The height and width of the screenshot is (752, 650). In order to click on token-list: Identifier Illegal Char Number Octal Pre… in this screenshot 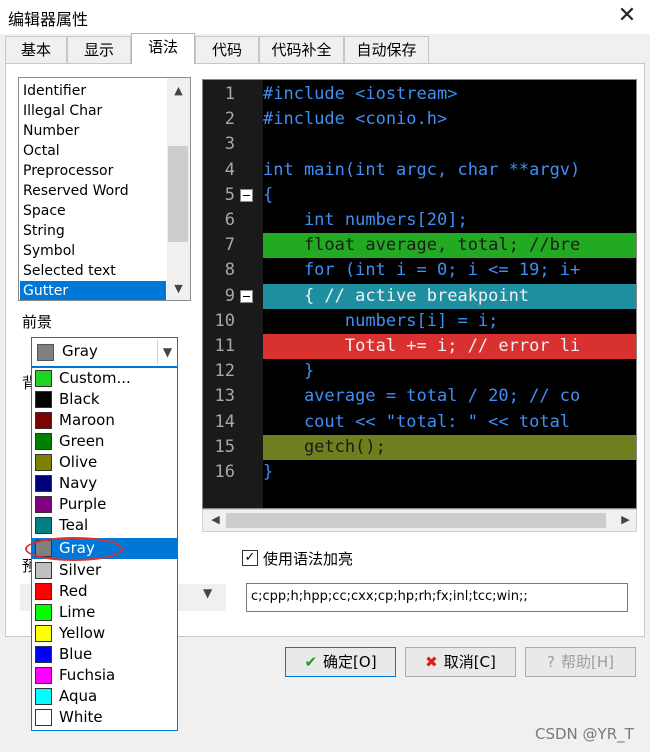, I will do `click(104, 189)`.